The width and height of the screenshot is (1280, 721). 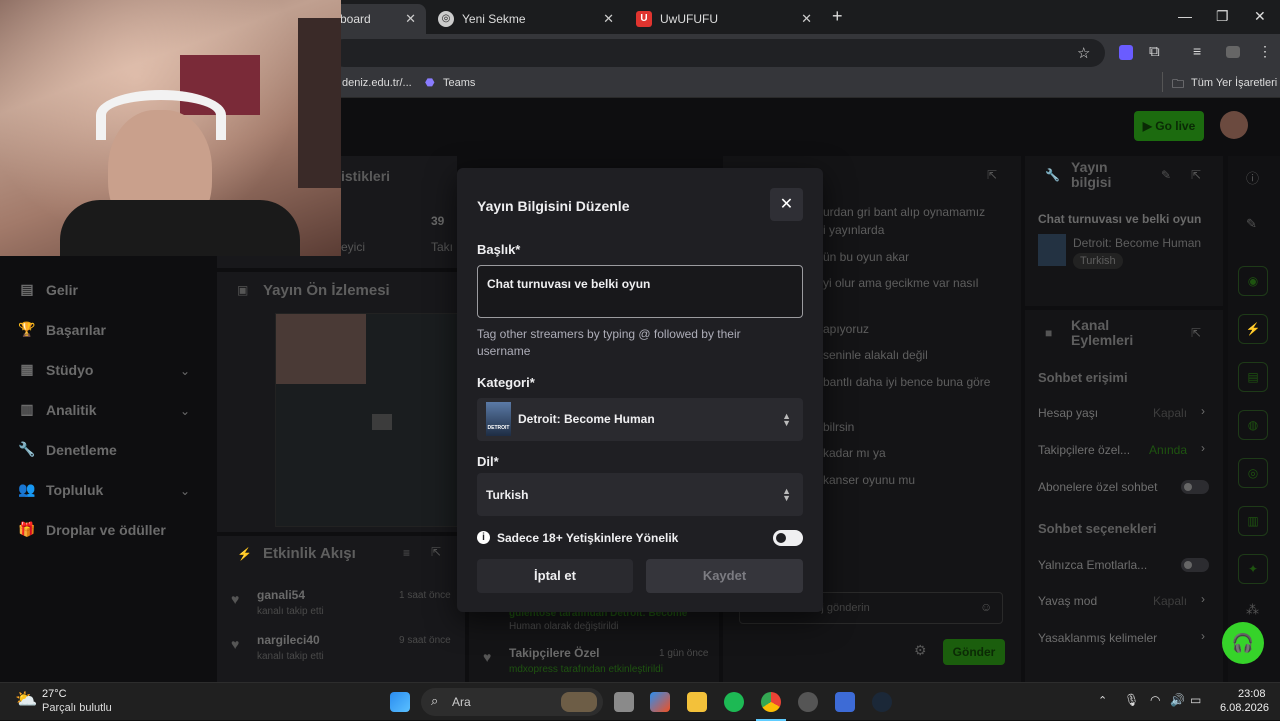 I want to click on subs-only-toggle, so click(x=1195, y=487).